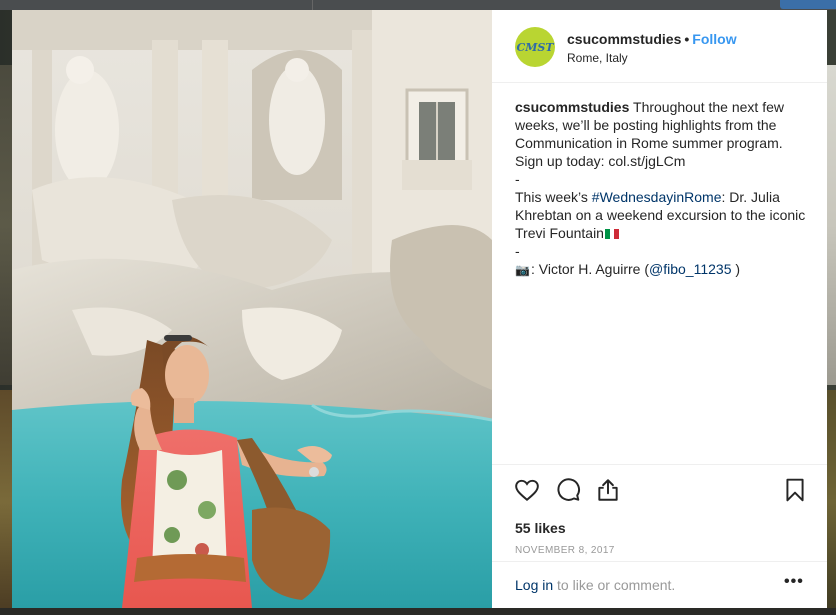  Describe the element at coordinates (540, 528) in the screenshot. I see `likes-count: 55 likes` at that location.